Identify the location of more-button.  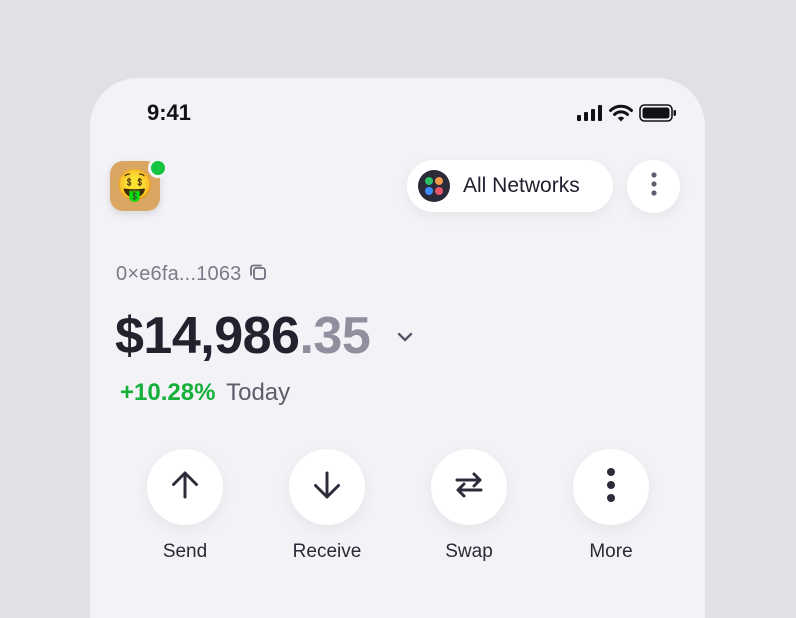
(611, 487).